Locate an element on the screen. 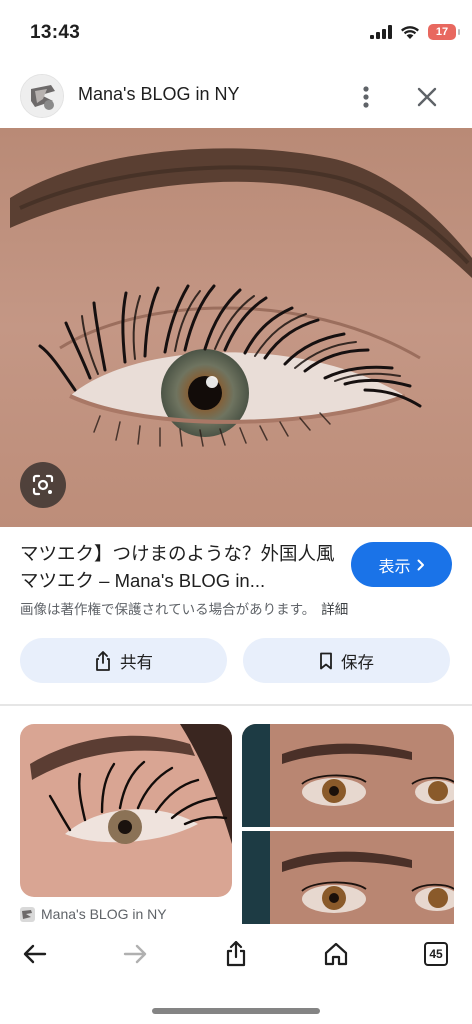  save-label: 保存 is located at coordinates (357, 662).